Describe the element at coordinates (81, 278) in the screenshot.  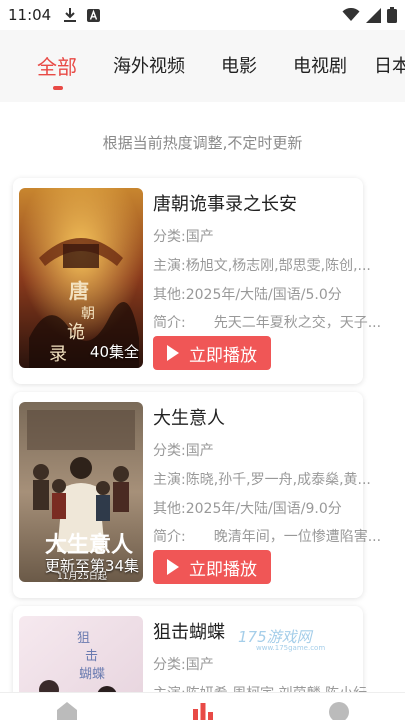
I see `poster-image: 唐 朝 诡 录 40集全` at that location.